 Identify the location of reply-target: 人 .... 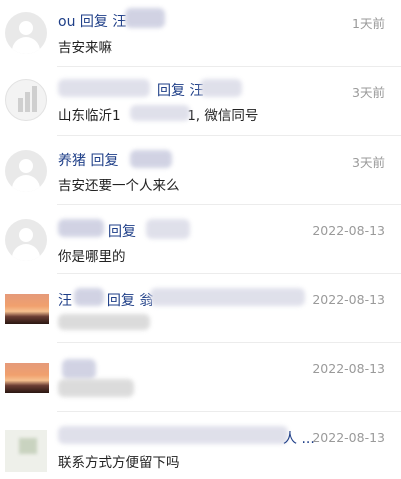
(299, 438).